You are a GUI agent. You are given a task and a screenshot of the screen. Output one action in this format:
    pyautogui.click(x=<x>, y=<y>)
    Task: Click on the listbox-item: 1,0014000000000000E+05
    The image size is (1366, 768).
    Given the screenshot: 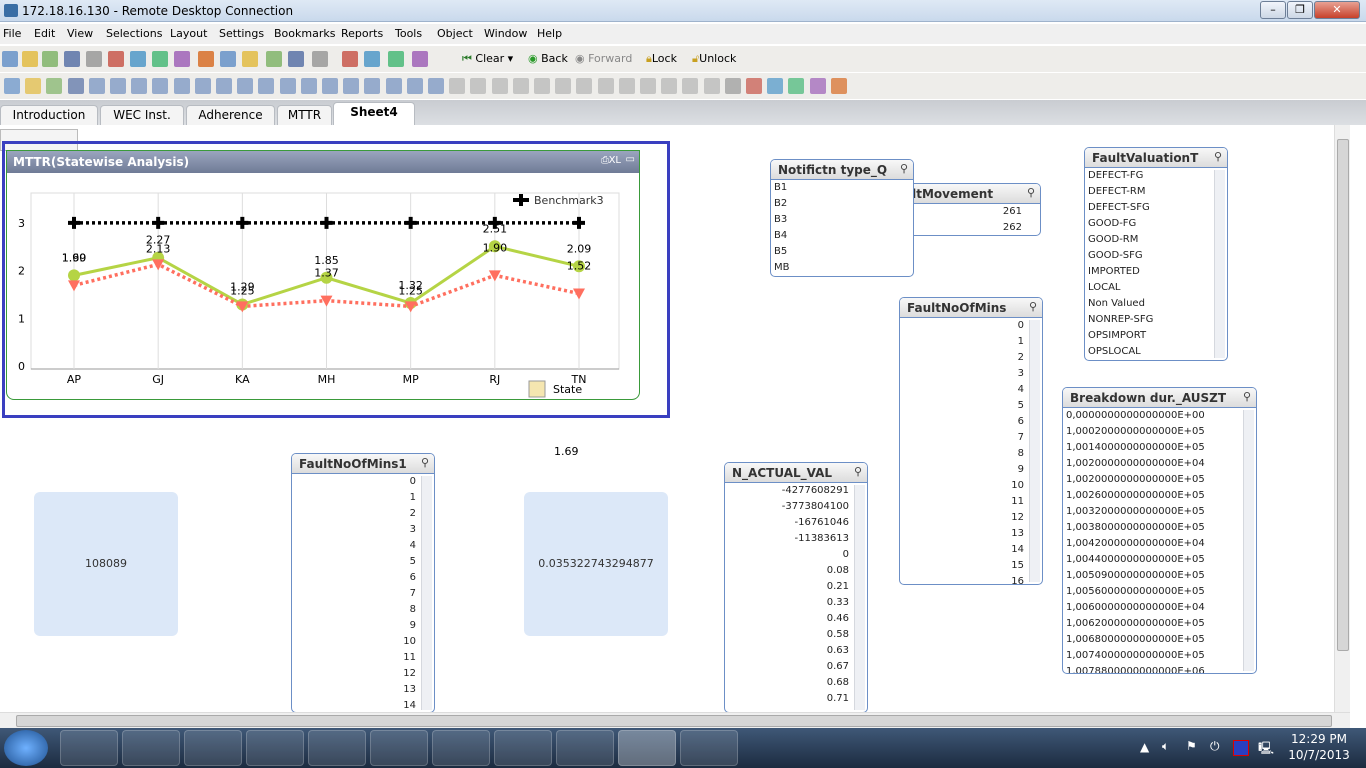 What is the action you would take?
    pyautogui.click(x=1151, y=448)
    